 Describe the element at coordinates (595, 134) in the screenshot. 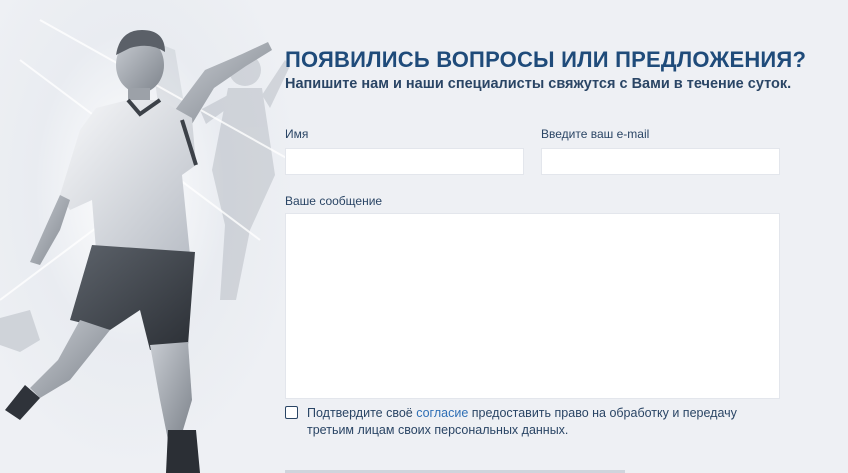

I see `email-label: Введите ваш e-mail` at that location.